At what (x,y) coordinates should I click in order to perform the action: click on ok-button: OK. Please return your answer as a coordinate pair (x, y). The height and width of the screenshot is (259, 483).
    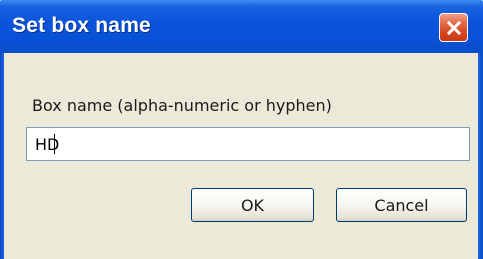
    Looking at the image, I should click on (252, 205).